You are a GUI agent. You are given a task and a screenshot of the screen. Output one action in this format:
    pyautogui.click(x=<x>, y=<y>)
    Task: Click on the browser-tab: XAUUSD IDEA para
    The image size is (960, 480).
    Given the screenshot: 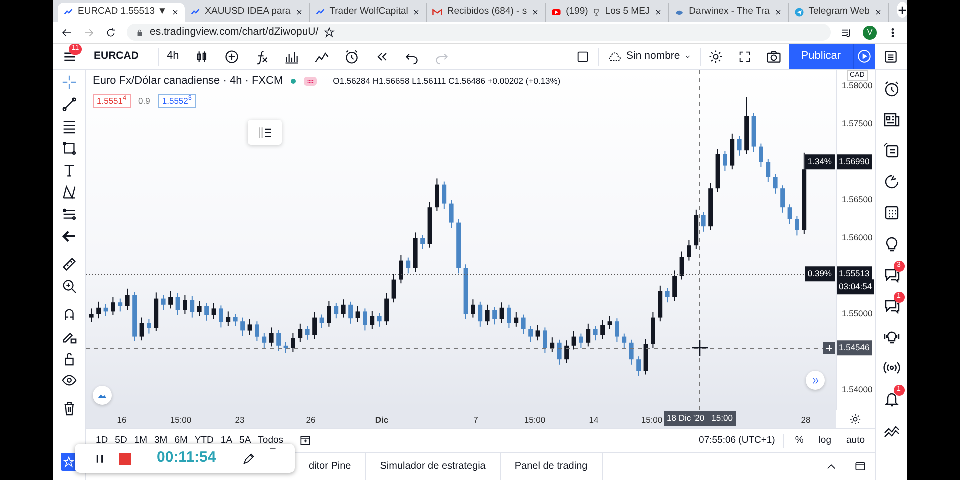 What is the action you would take?
    pyautogui.click(x=247, y=12)
    